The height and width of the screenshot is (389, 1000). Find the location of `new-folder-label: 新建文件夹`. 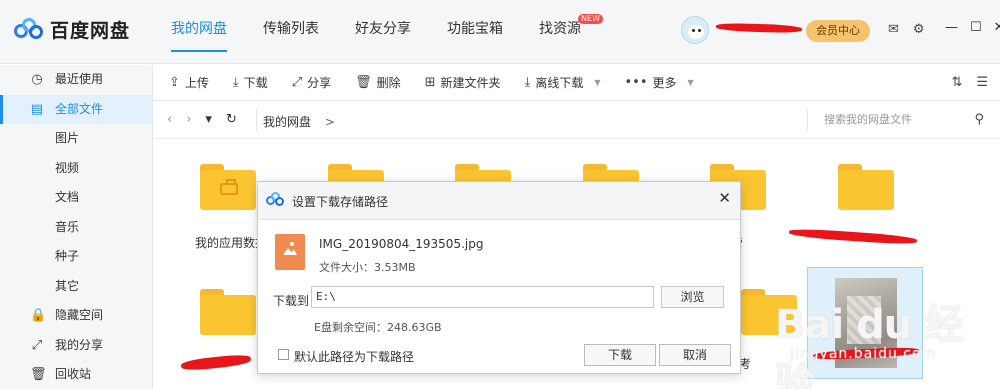

new-folder-label: 新建文件夹 is located at coordinates (470, 83).